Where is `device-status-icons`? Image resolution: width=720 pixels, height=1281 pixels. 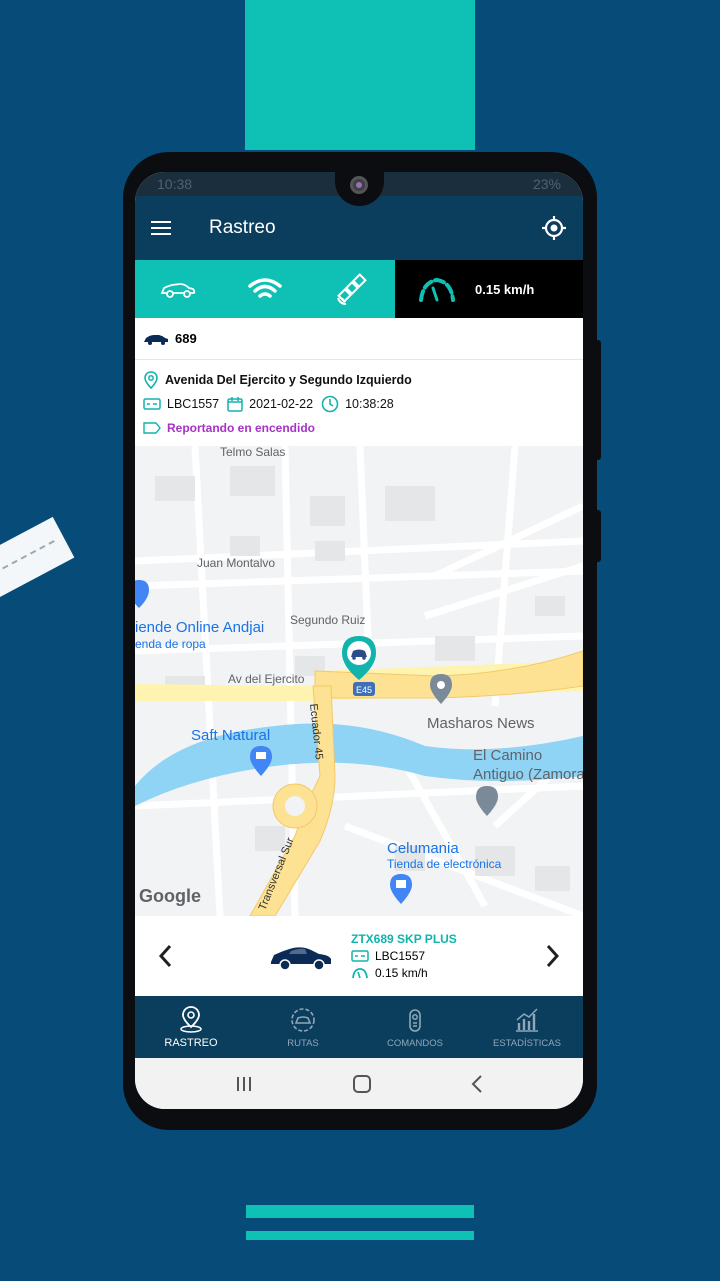 device-status-icons is located at coordinates (265, 289).